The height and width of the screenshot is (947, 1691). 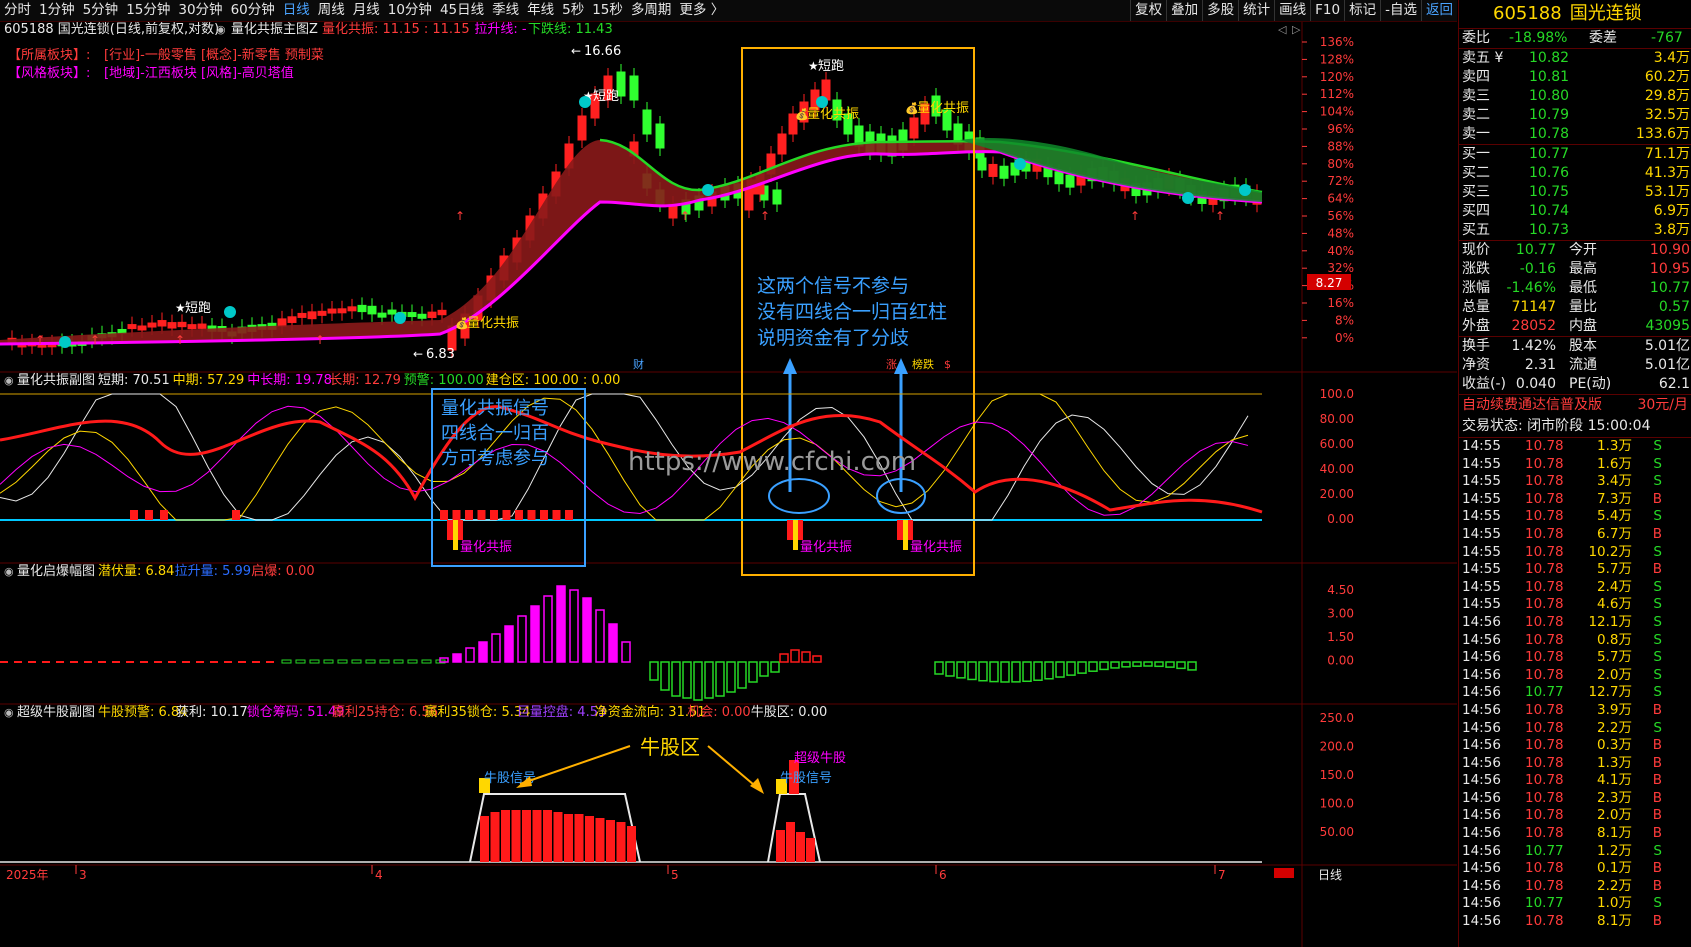 I want to click on level-price: 10.73, so click(x=1549, y=230).